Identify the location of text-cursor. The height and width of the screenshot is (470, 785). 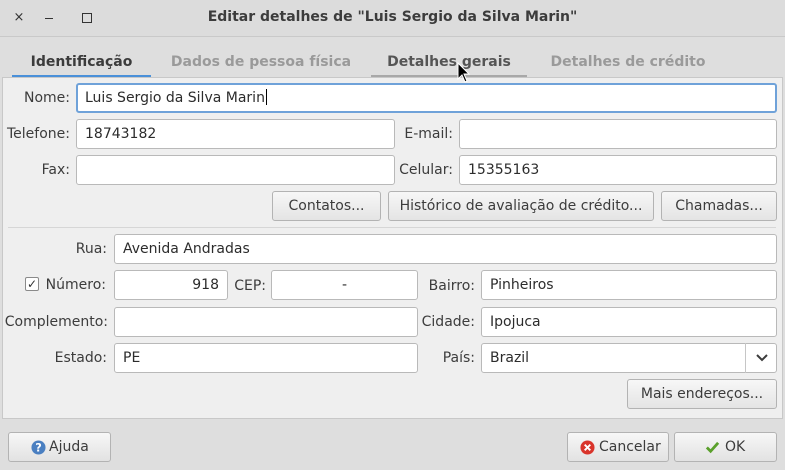
(266, 97).